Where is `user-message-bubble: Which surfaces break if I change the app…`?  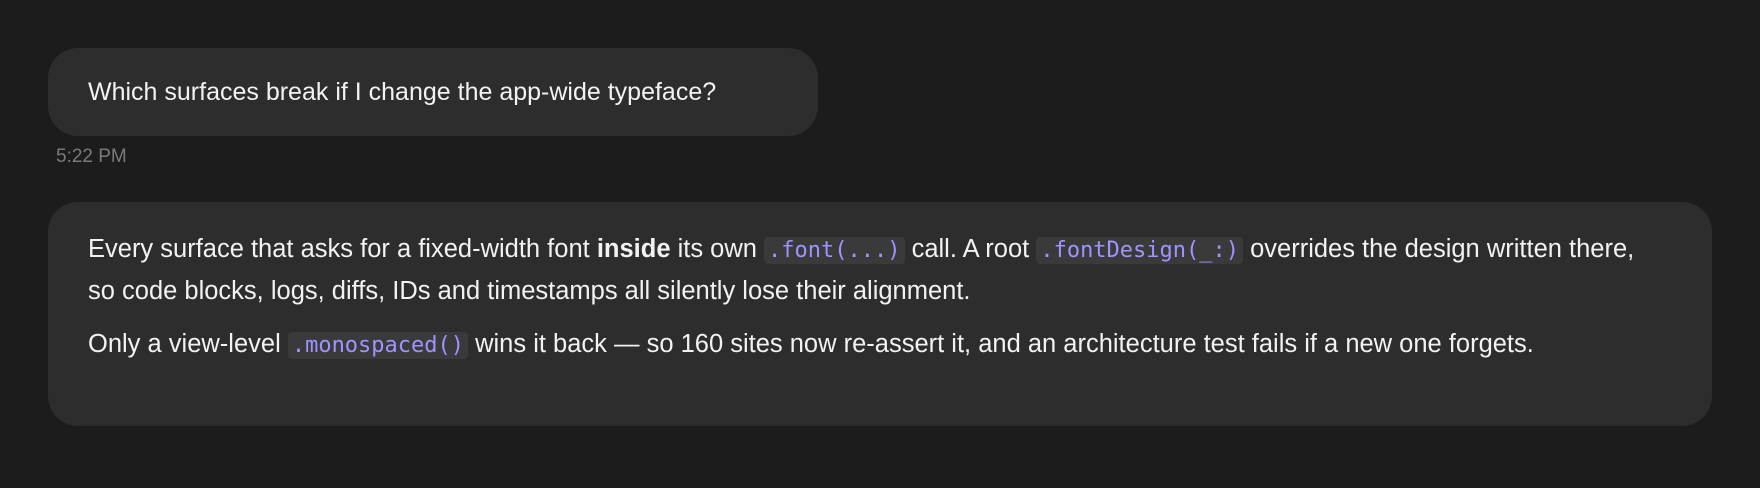 user-message-bubble: Which surfaces break if I change the app… is located at coordinates (433, 92).